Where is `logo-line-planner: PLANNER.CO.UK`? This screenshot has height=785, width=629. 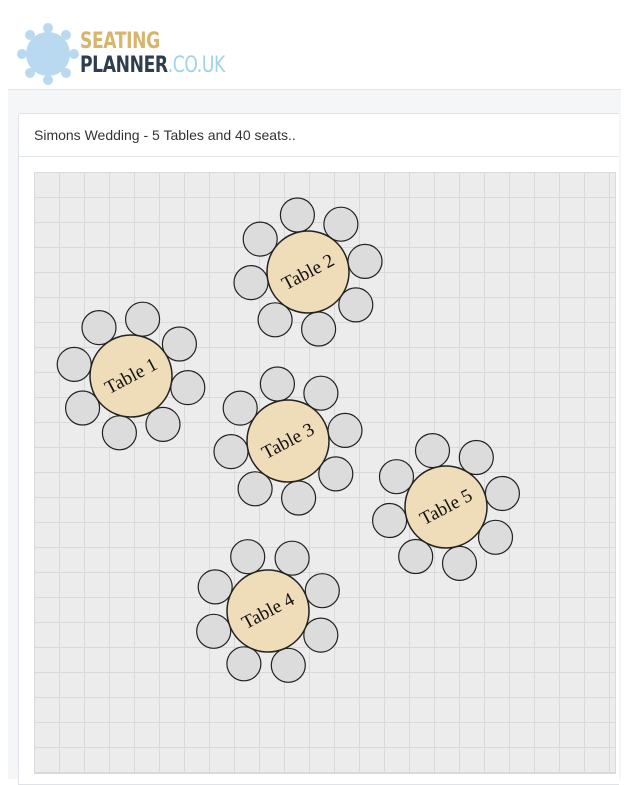 logo-line-planner: PLANNER.CO.UK is located at coordinates (152, 66).